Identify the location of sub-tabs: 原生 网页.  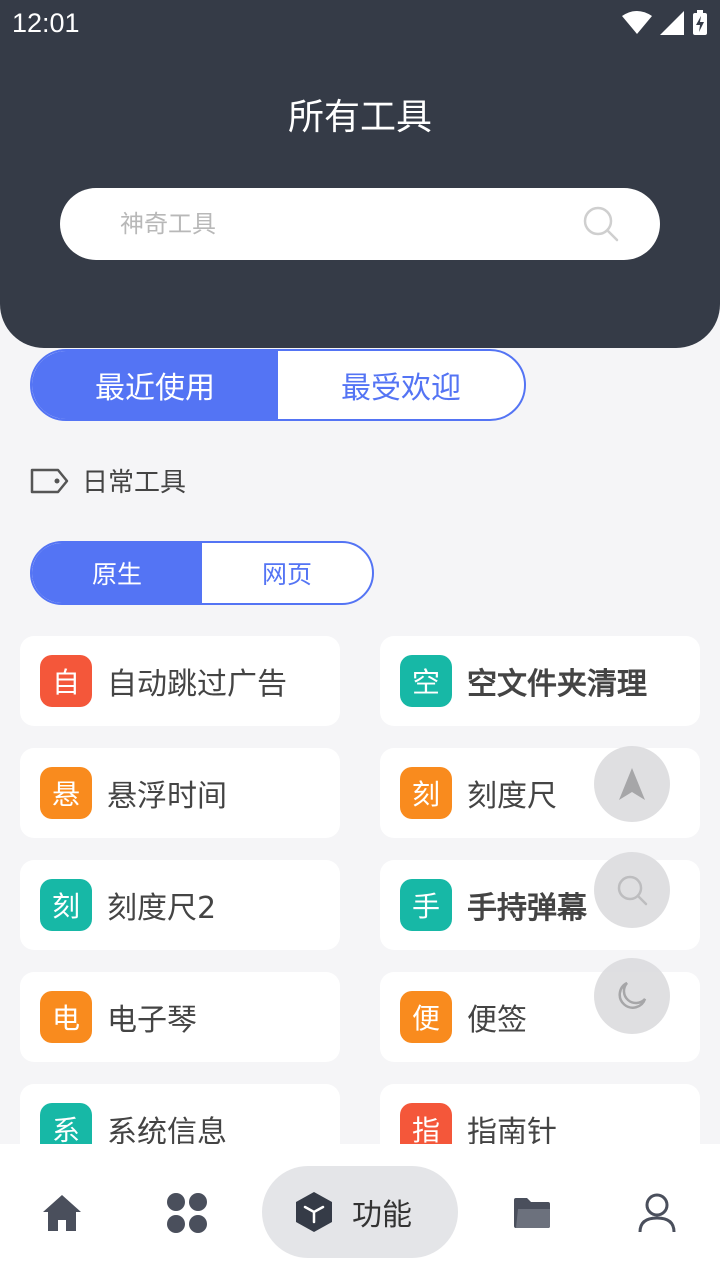
(202, 573).